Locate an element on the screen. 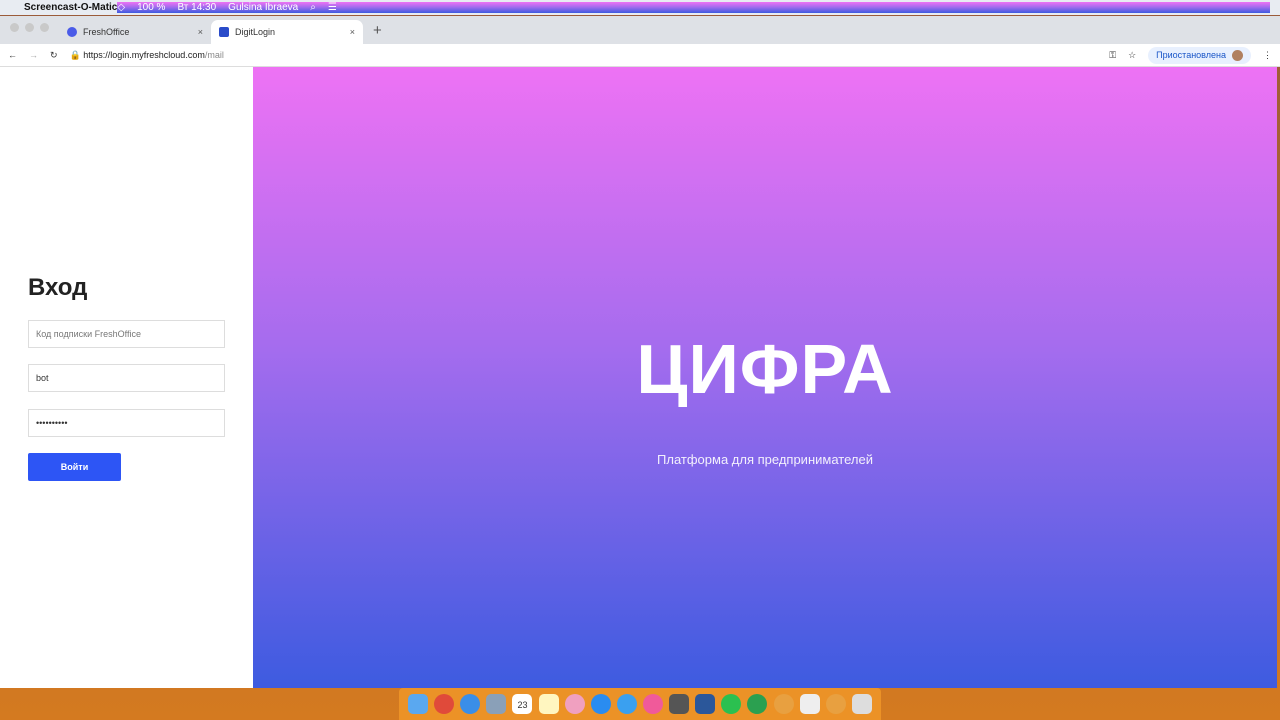 The width and height of the screenshot is (1280, 720). word-icon is located at coordinates (705, 704).